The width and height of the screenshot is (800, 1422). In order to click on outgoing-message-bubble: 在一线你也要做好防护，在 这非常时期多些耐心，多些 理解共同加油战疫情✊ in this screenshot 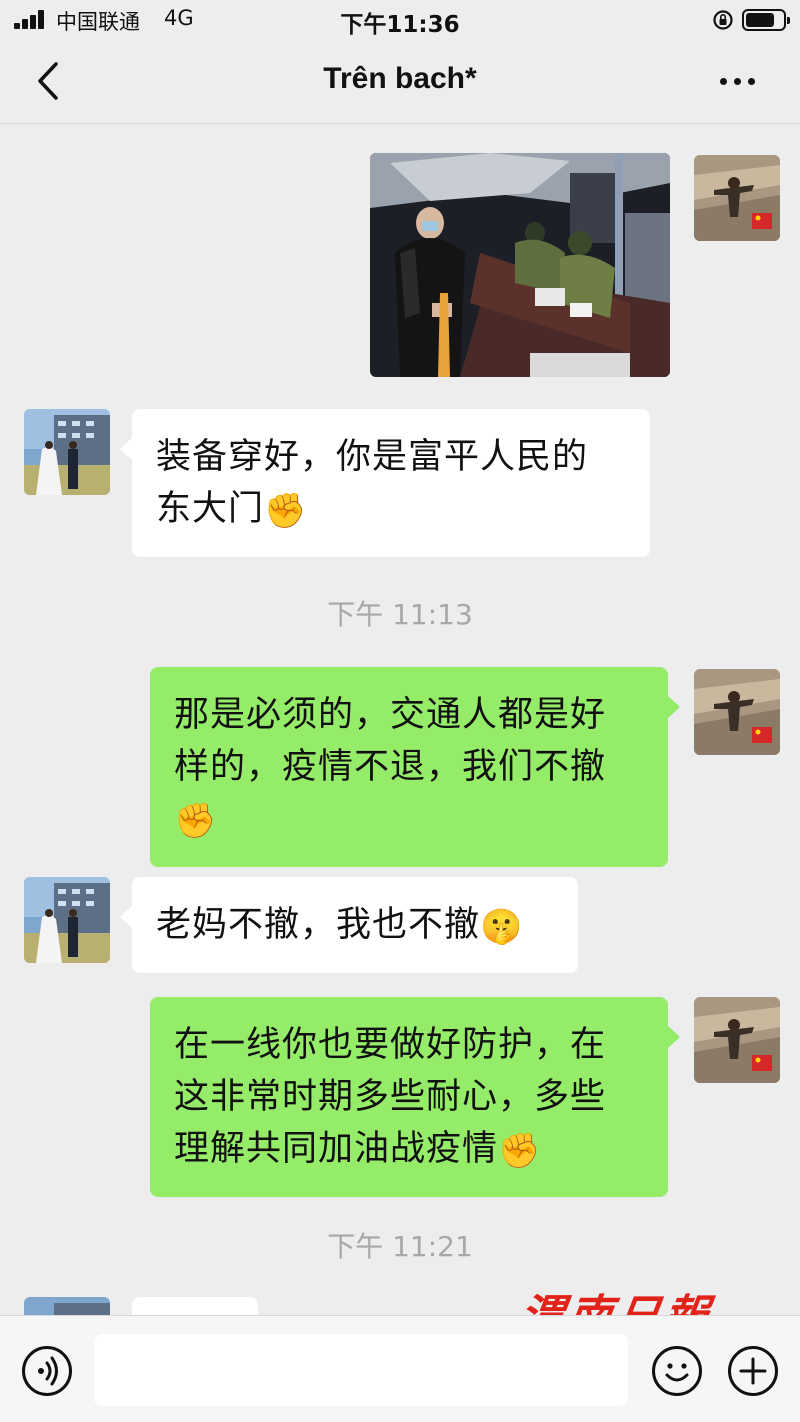, I will do `click(415, 1097)`.